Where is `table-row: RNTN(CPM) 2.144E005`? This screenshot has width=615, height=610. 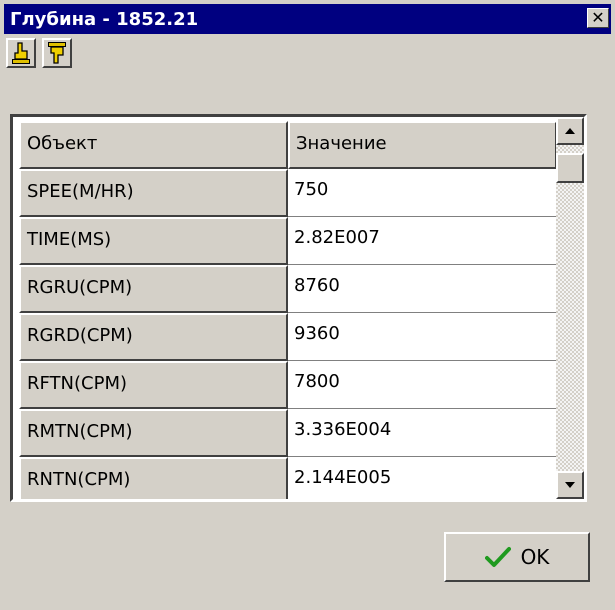
table-row: RNTN(CPM) 2.144E005 is located at coordinates (288, 478).